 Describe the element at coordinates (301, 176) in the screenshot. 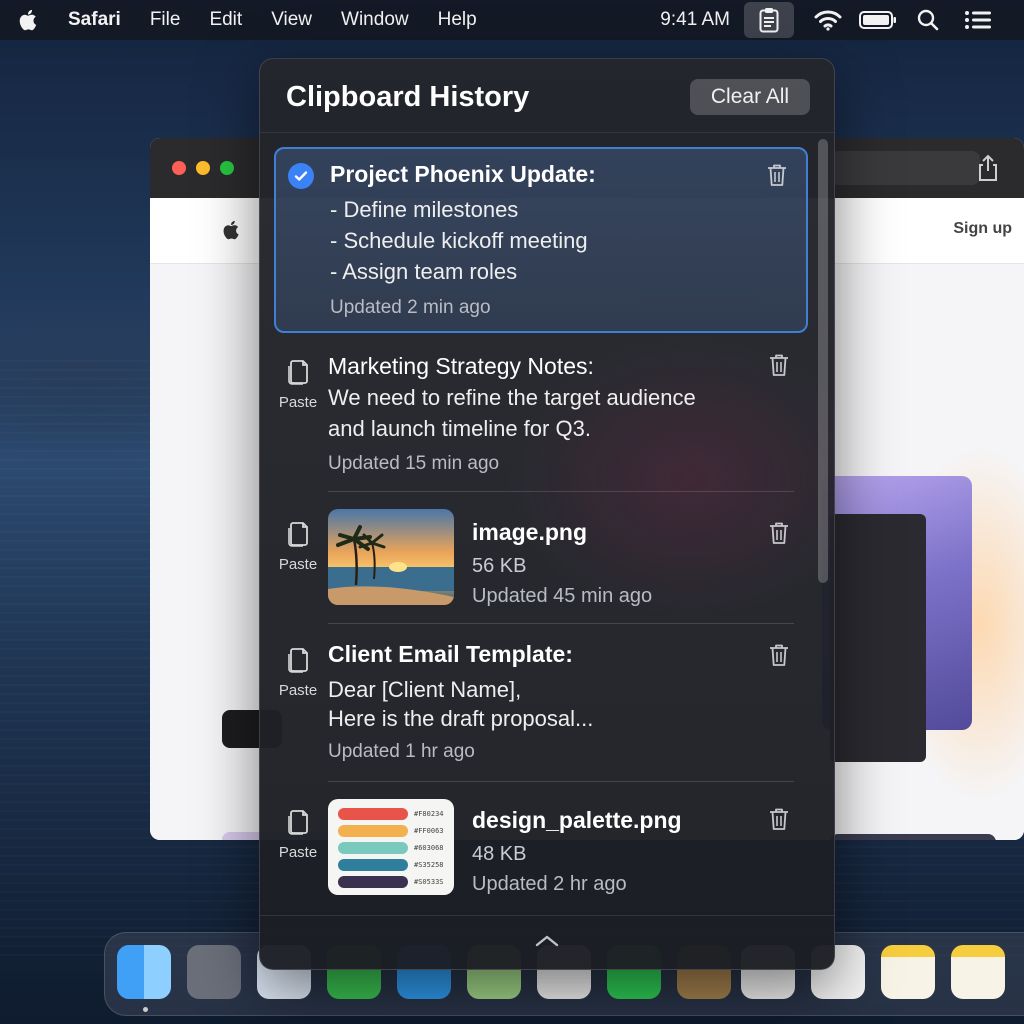

I see `checkmark-icon` at that location.